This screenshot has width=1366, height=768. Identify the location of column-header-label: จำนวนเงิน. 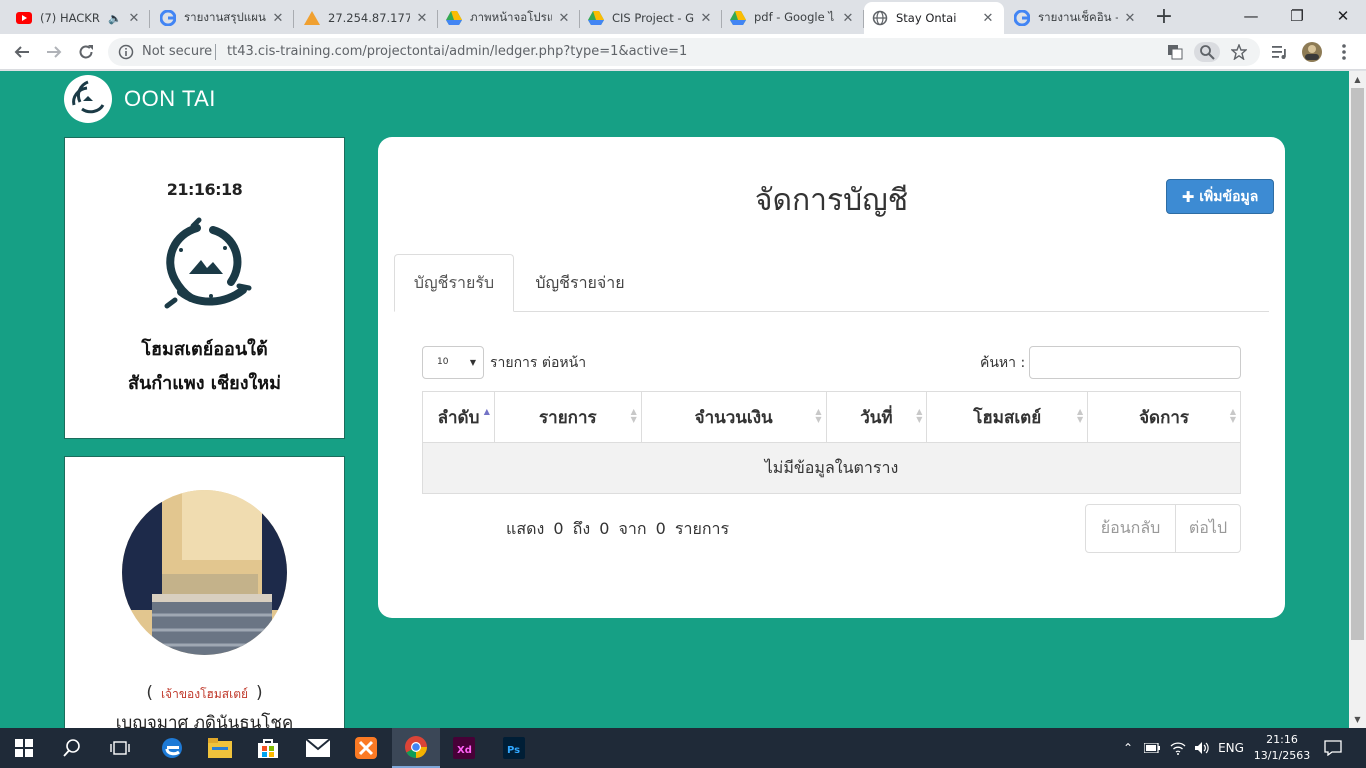
(733, 417).